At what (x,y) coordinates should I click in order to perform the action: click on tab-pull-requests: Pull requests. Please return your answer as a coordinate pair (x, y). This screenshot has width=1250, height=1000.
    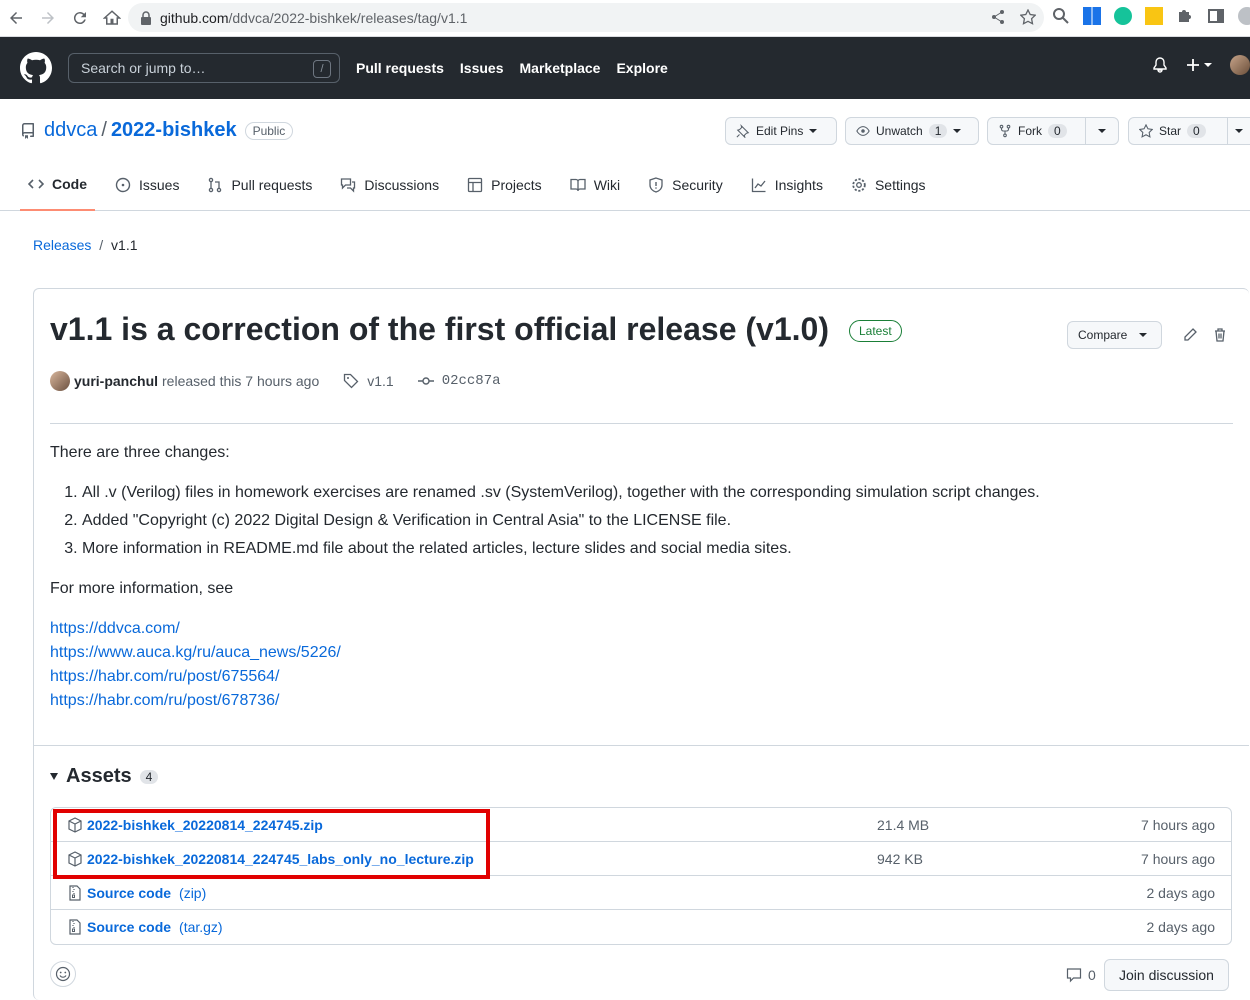
    Looking at the image, I should click on (259, 185).